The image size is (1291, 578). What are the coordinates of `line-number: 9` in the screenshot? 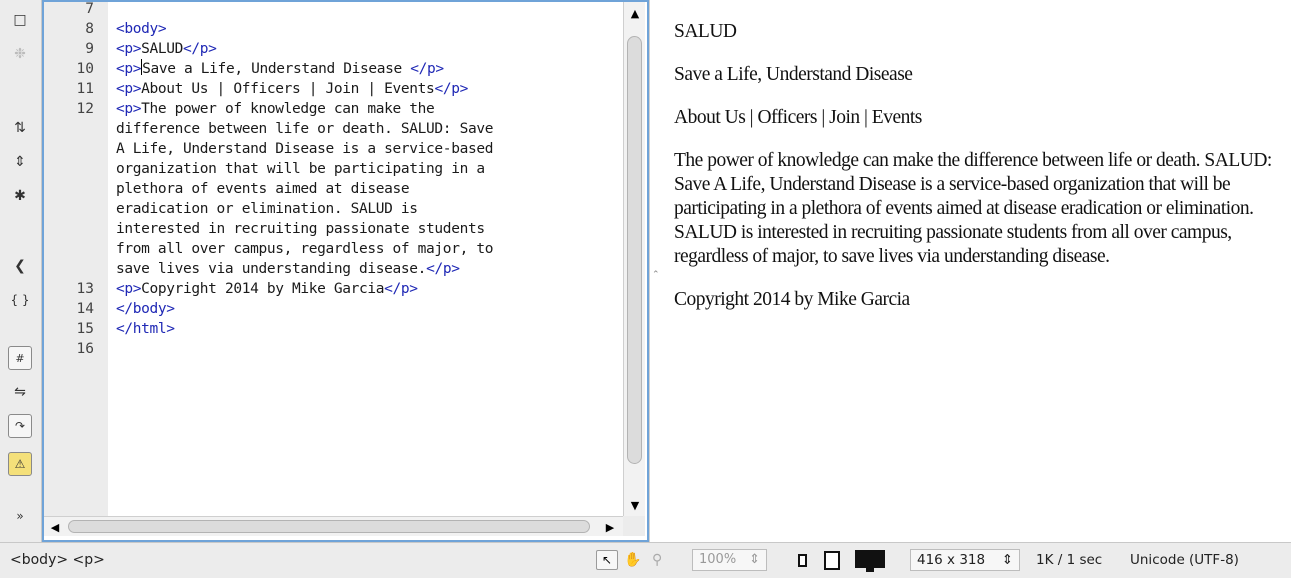 It's located at (89, 49).